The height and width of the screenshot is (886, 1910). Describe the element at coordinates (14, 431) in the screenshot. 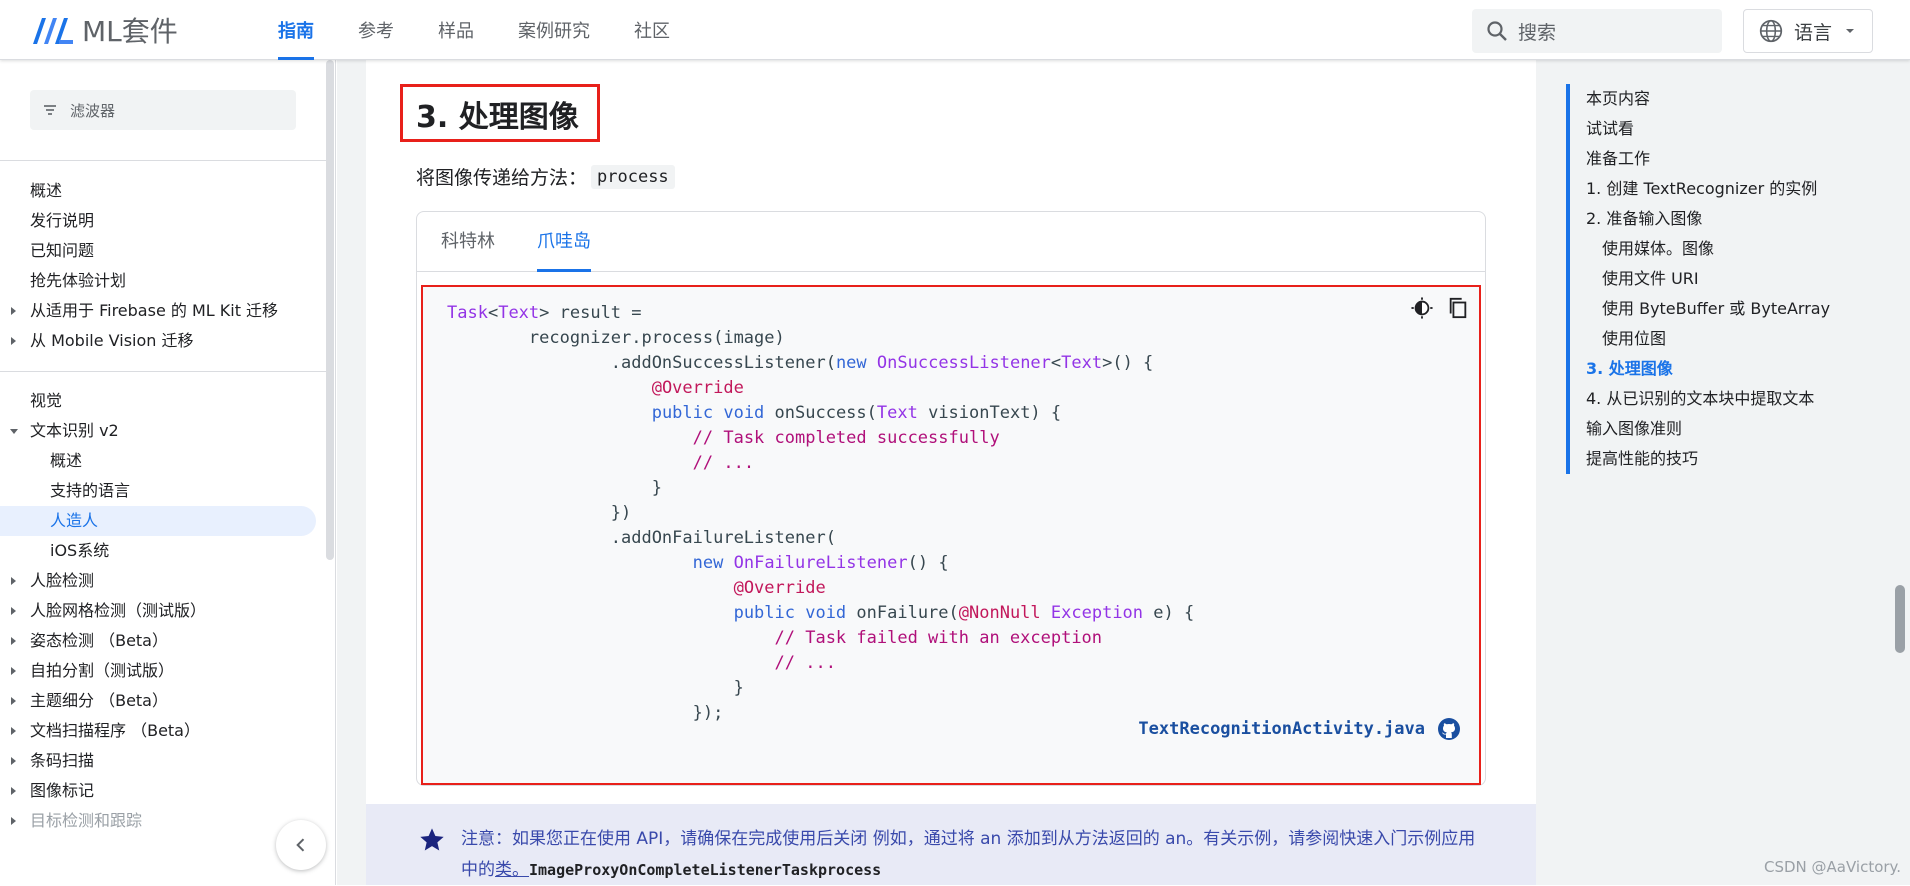

I see `collapse-arrow-icon` at that location.